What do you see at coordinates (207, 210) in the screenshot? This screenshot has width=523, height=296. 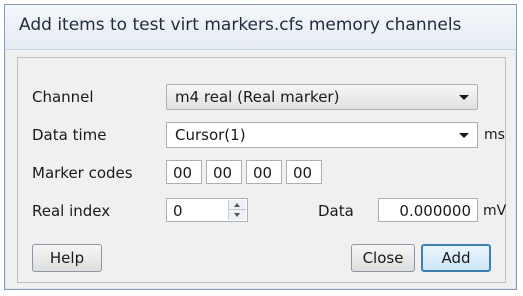 I see `real-index-spinner: 0` at bounding box center [207, 210].